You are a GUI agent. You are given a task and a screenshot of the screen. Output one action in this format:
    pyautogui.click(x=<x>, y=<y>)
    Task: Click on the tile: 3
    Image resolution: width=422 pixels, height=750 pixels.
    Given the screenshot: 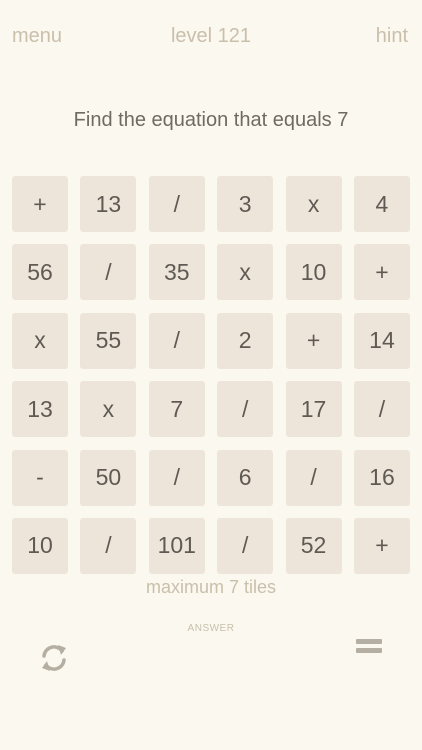 What is the action you would take?
    pyautogui.click(x=245, y=204)
    